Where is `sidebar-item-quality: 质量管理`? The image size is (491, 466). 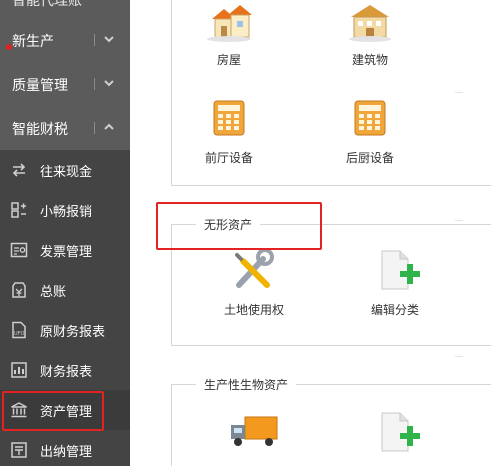
sidebar-item-quality: 质量管理 is located at coordinates (65, 84).